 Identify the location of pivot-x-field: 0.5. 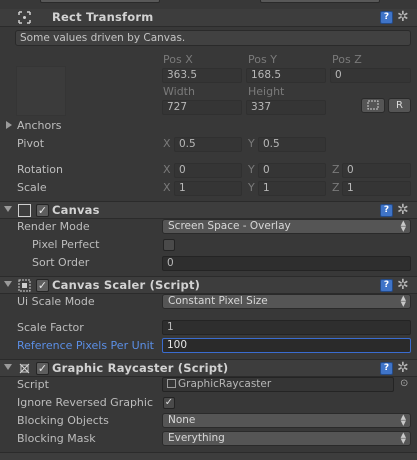
(208, 144).